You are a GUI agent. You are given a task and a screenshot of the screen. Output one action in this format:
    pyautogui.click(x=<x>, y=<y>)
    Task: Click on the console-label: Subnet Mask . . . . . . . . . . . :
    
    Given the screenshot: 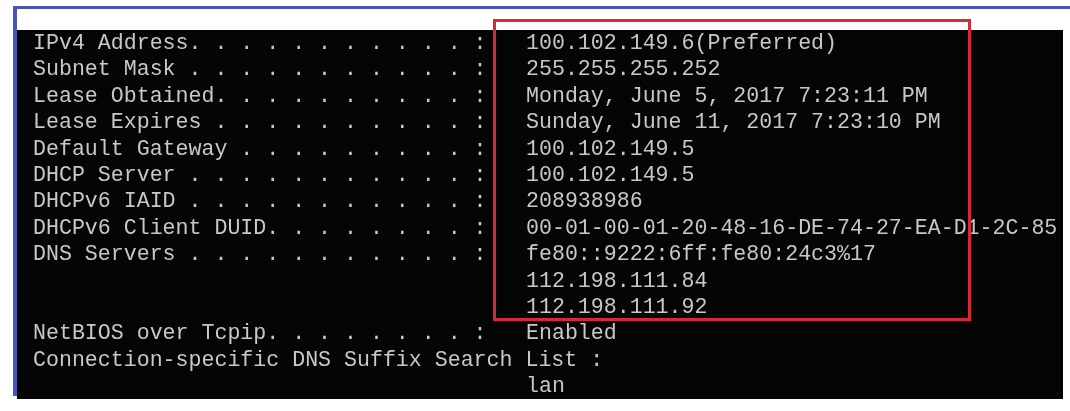 What is the action you would take?
    pyautogui.click(x=260, y=69)
    